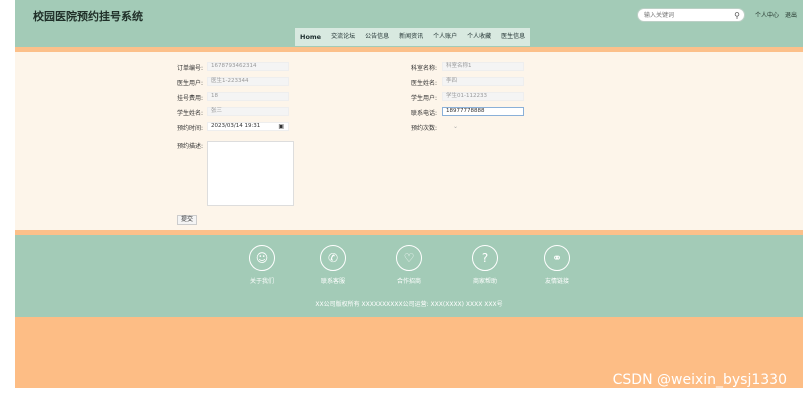  Describe the element at coordinates (236, 126) in the screenshot. I see `appointment-time-value: 2023/03/14 19:31` at that location.